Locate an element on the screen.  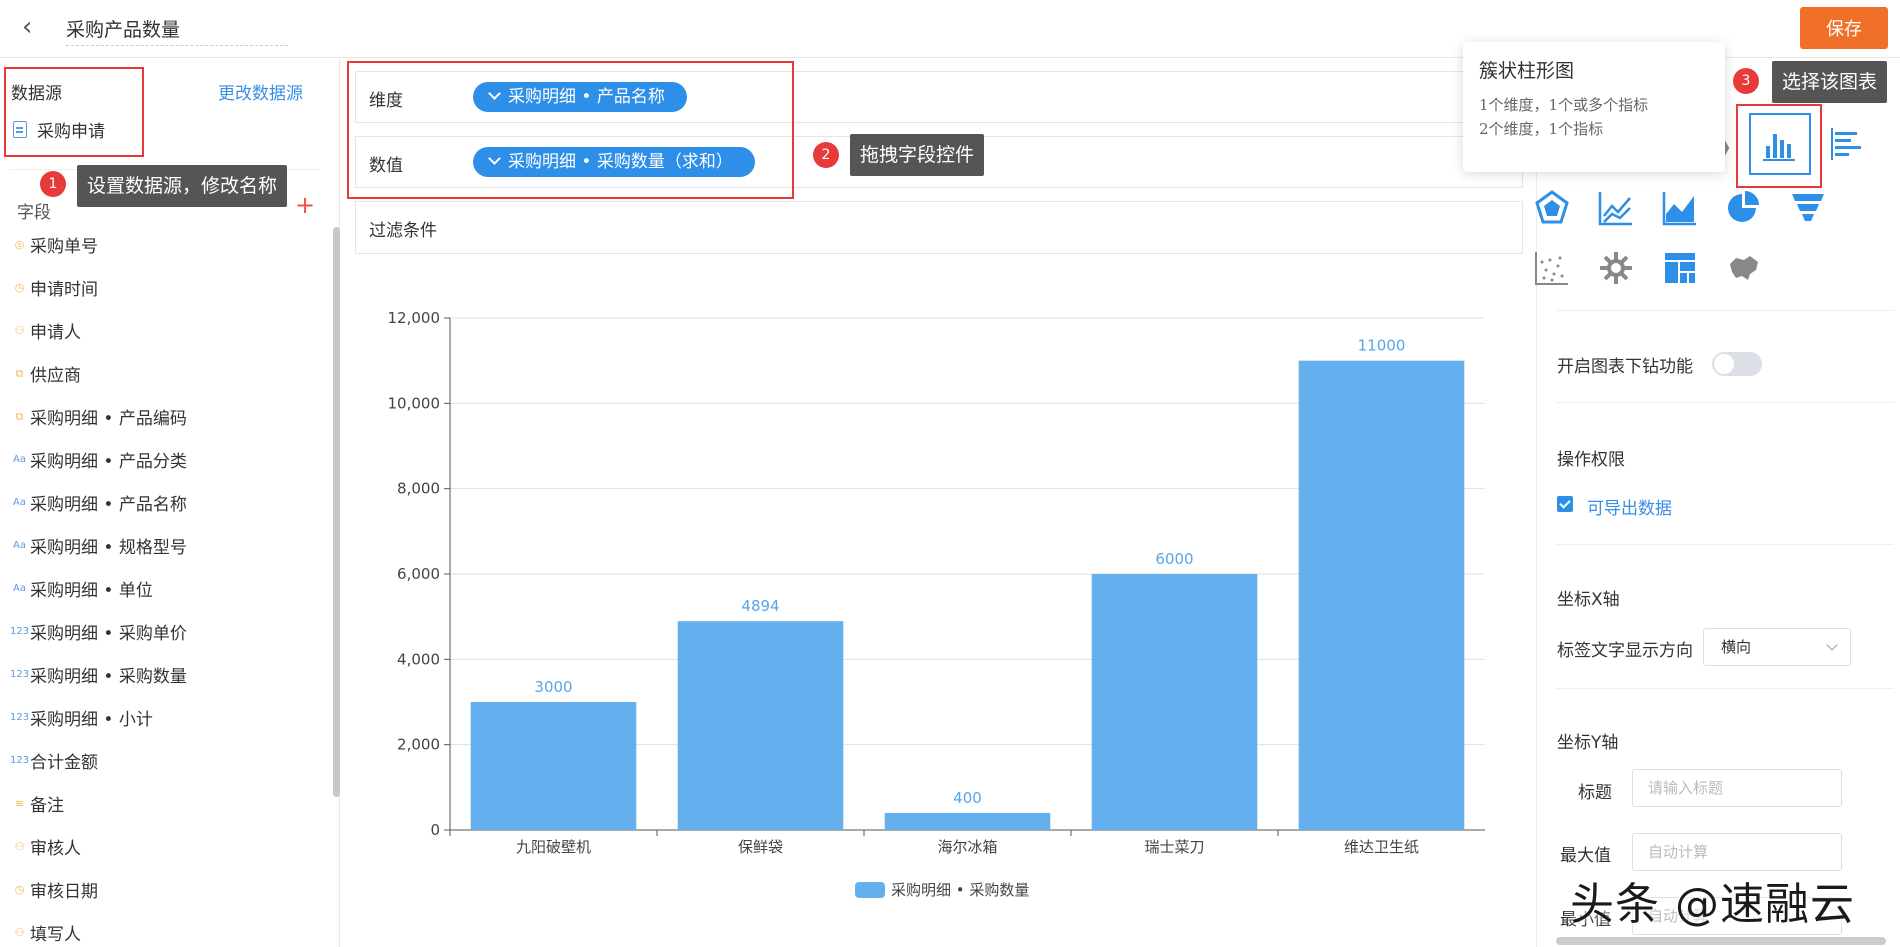
field-item: ◷ 申请时间 is located at coordinates (170, 287).